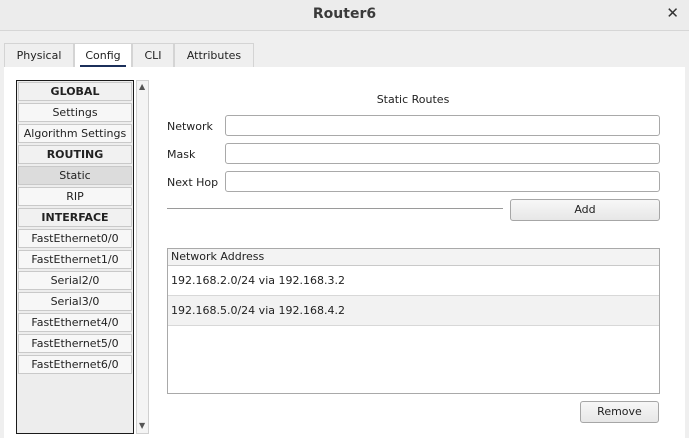  What do you see at coordinates (75, 322) in the screenshot?
I see `sidebar-item-fastethernet4-0: FastEthernet4/0` at bounding box center [75, 322].